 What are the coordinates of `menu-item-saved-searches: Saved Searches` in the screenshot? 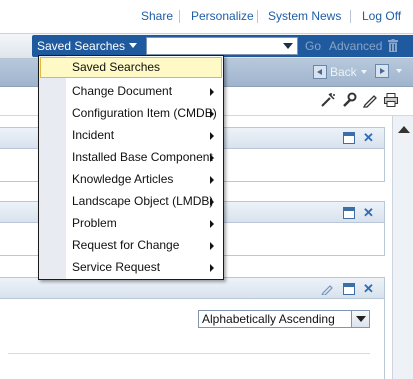 It's located at (131, 67).